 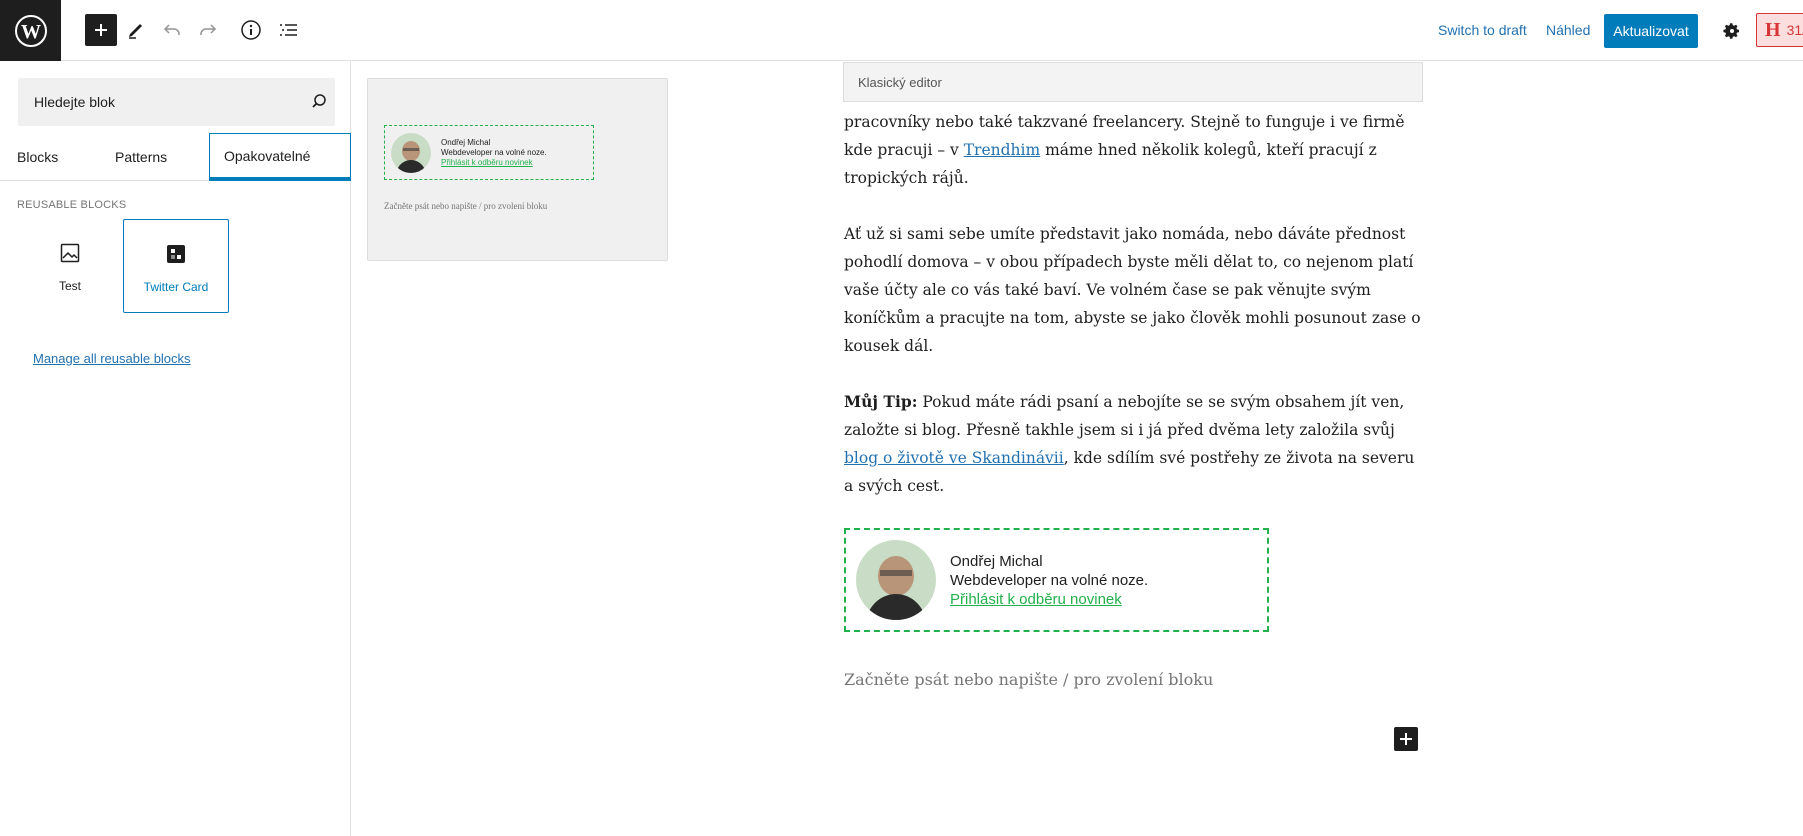 I want to click on inserter-tabs: Blocks Patterns Opakovatelné, so click(x=175, y=157).